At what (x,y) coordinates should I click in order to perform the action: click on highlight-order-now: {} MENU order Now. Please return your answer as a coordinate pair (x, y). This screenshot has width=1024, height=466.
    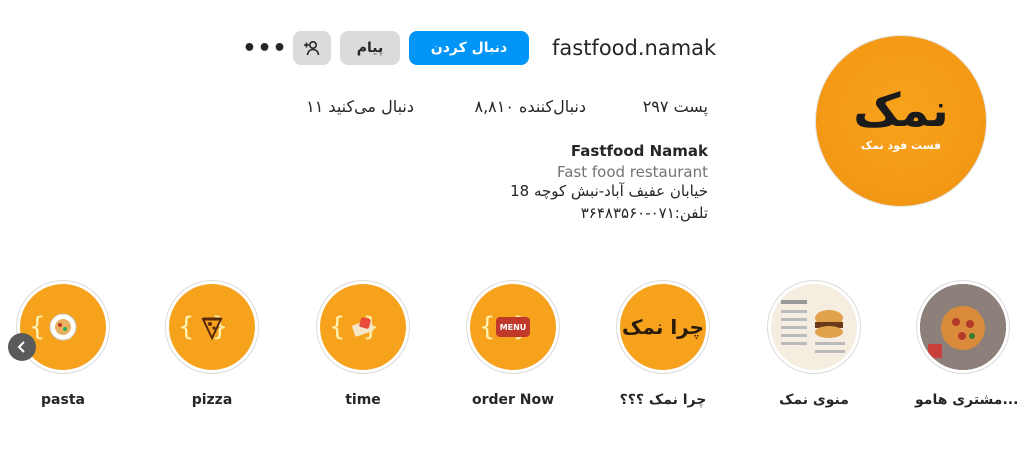
    Looking at the image, I should click on (513, 344).